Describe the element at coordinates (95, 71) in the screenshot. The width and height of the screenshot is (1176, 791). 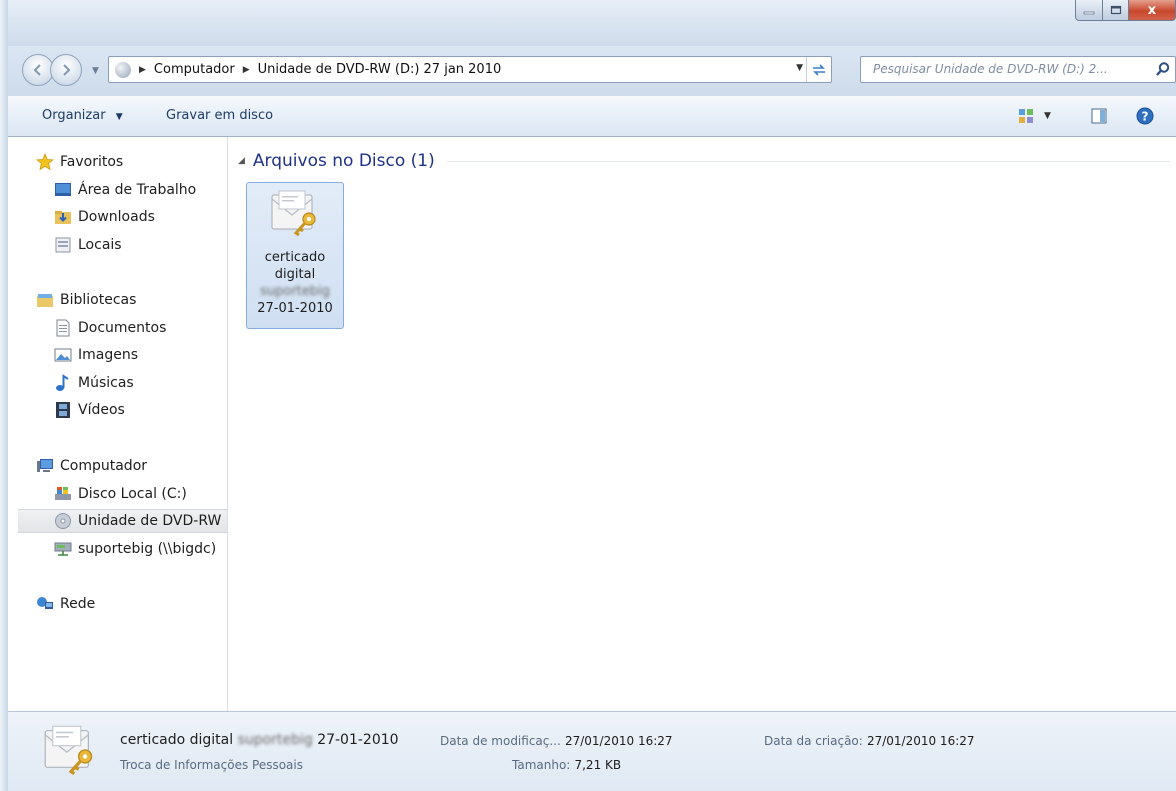
I see `recent-pages-dropdown: ▼` at that location.